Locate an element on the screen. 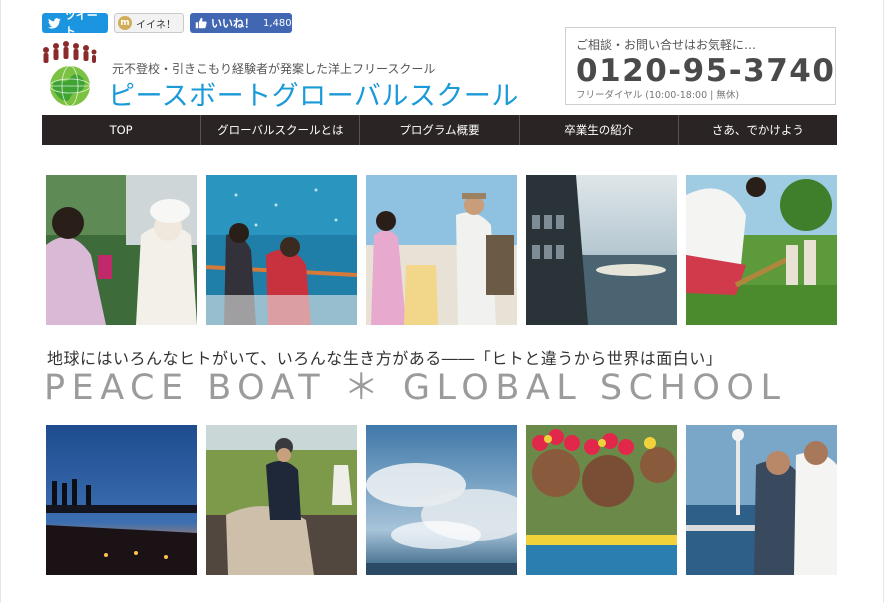 This screenshot has width=884, height=603. social-buttons: ツイート m イイネ！ いいね！ 1,480 is located at coordinates (167, 23).